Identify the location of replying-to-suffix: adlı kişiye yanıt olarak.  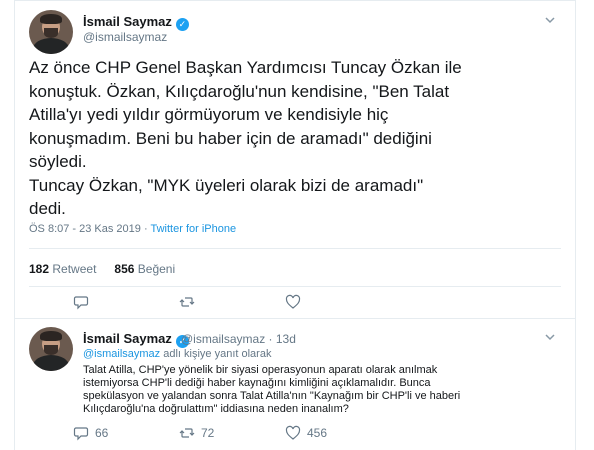
(216, 354).